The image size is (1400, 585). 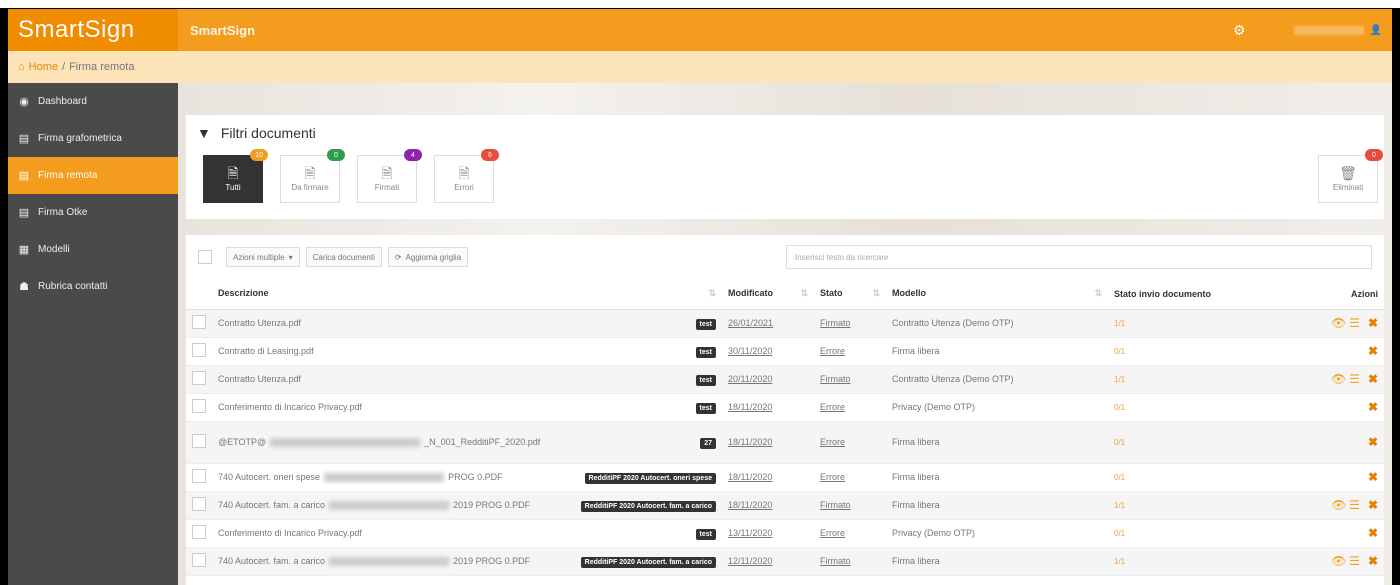 I want to click on filter-label: Eliminati, so click(x=1348, y=187).